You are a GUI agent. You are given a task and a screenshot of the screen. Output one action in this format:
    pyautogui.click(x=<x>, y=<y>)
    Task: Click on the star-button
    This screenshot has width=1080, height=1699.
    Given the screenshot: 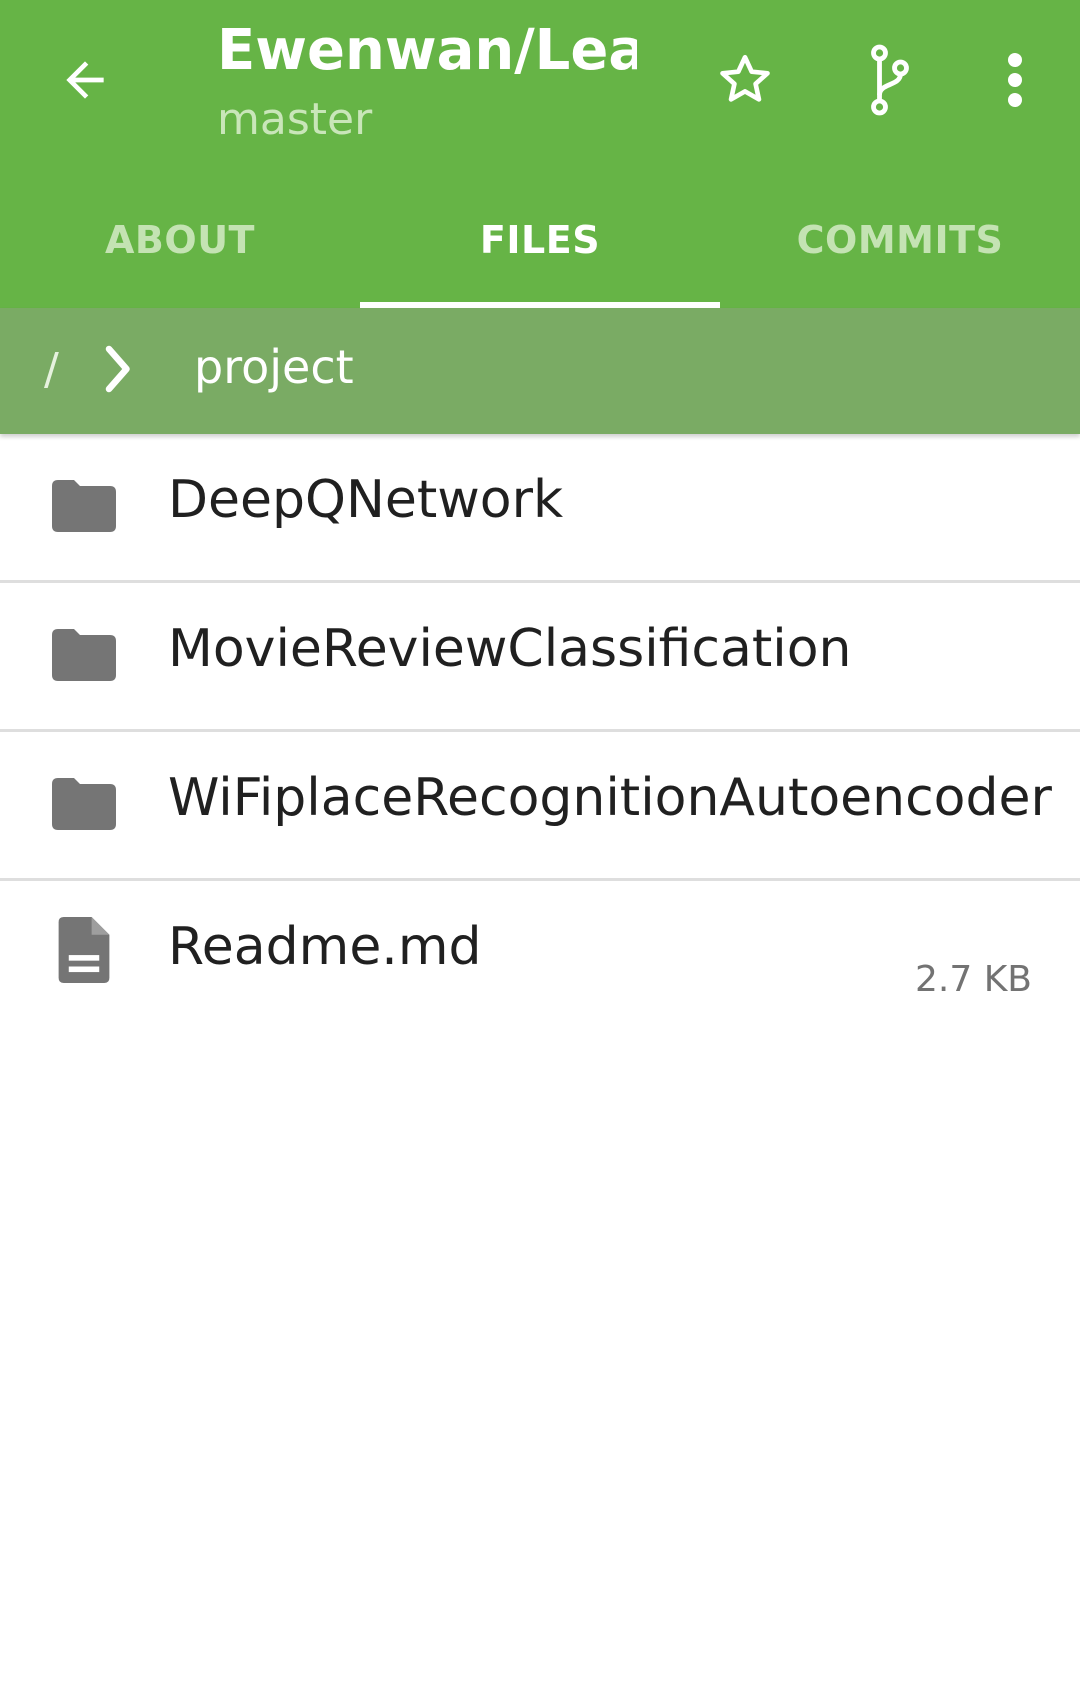 What is the action you would take?
    pyautogui.click(x=745, y=80)
    